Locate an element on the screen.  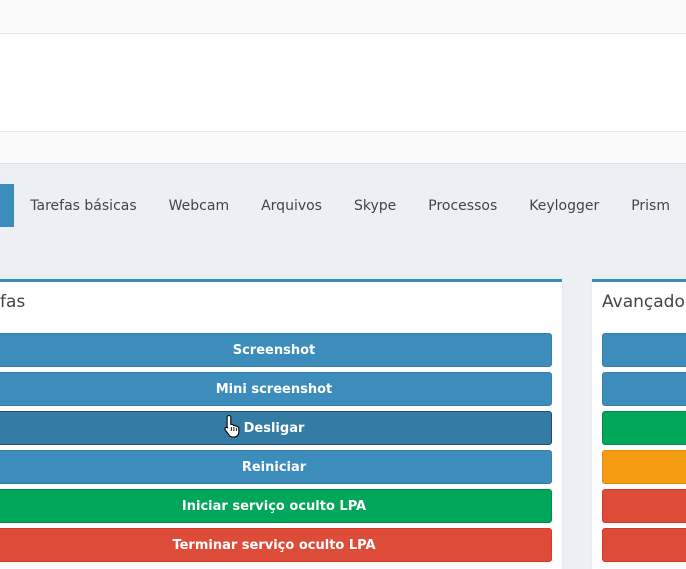
advanced-box-title: Avançado is located at coordinates (643, 302).